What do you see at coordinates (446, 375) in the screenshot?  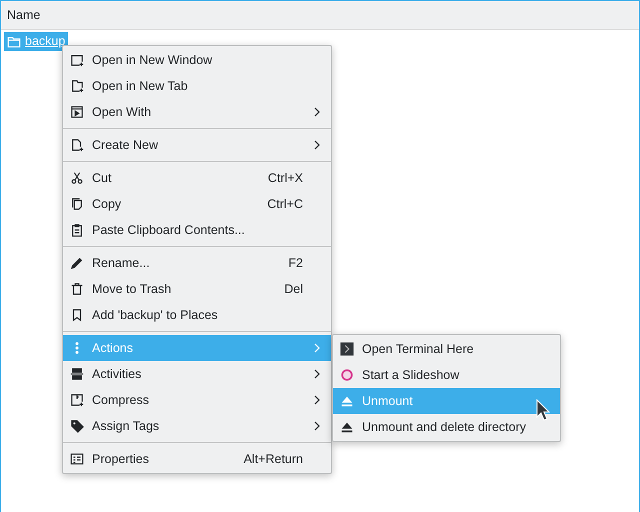 I see `menu-item: Start a Slideshow` at bounding box center [446, 375].